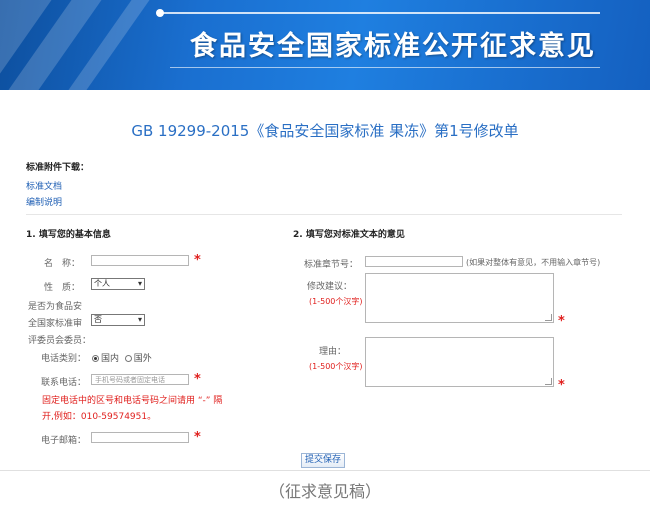 This screenshot has height=516, width=650. What do you see at coordinates (122, 357) in the screenshot?
I see `phone-type-radio-group: 国内 国外` at bounding box center [122, 357].